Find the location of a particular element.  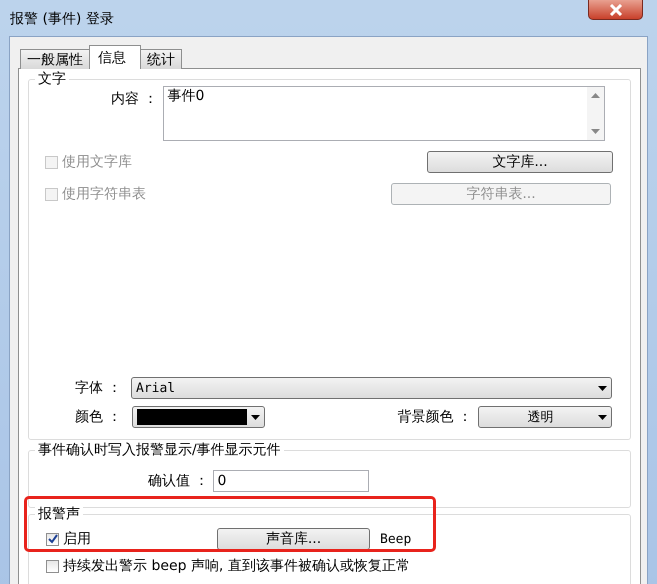

field-label: 颜色 ： is located at coordinates (98, 417).